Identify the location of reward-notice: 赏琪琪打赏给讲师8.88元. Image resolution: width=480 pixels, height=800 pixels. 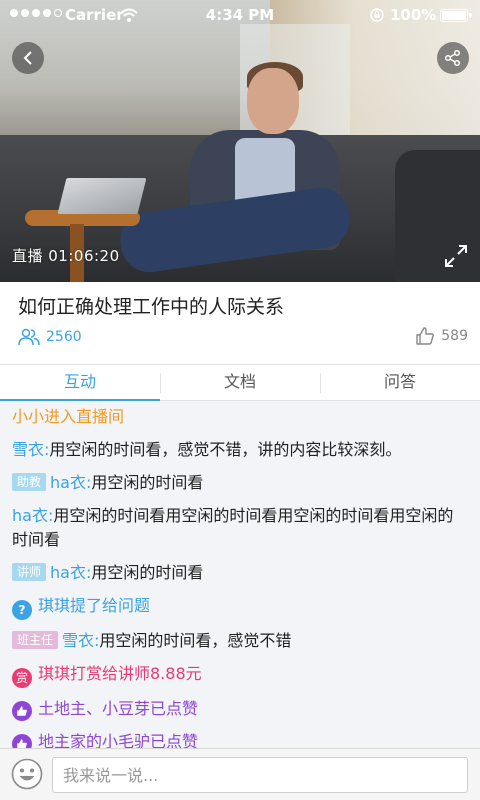
(240, 675).